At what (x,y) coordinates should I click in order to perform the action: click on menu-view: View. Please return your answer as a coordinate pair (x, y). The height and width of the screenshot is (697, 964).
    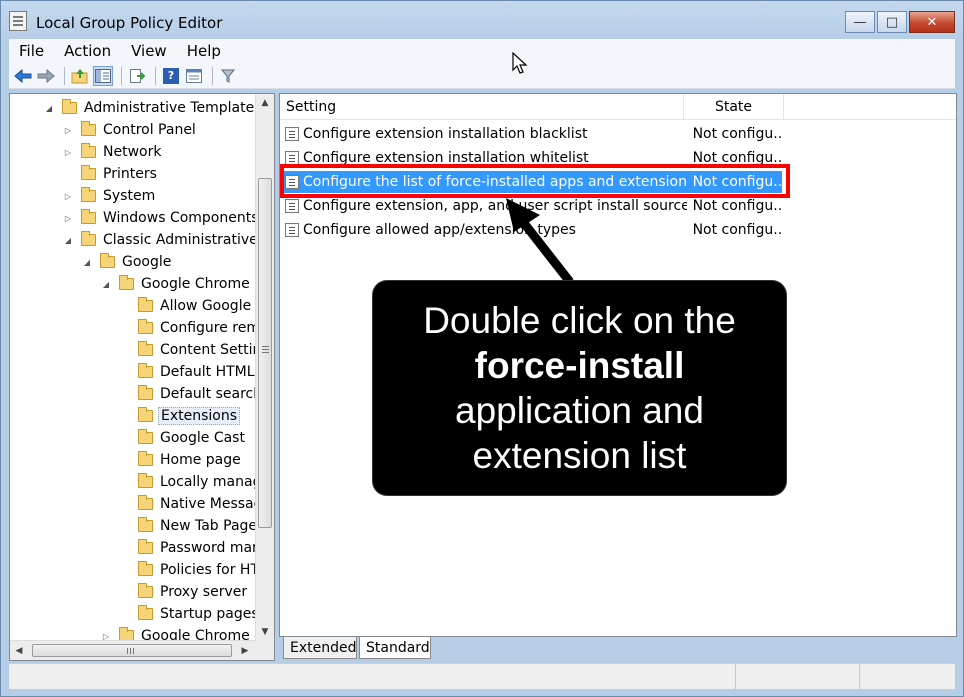
    Looking at the image, I should click on (149, 51).